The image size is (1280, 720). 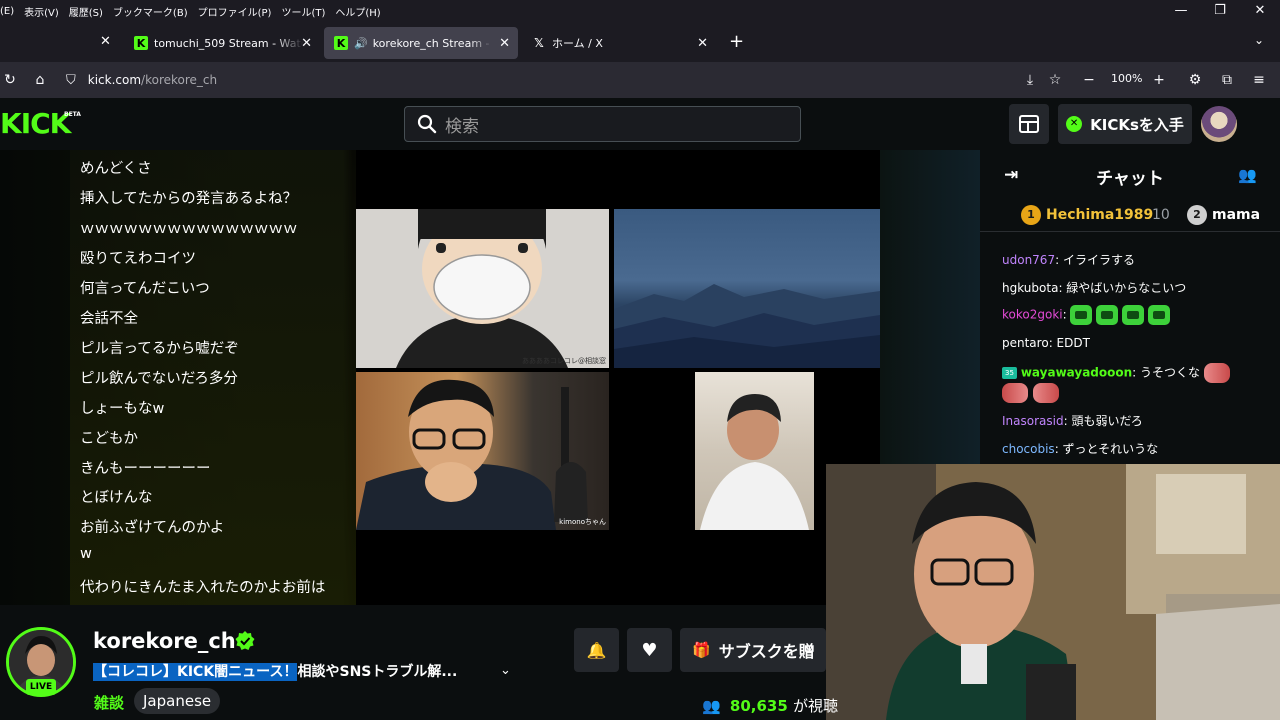 What do you see at coordinates (1029, 124) in the screenshot?
I see `browse-button` at bounding box center [1029, 124].